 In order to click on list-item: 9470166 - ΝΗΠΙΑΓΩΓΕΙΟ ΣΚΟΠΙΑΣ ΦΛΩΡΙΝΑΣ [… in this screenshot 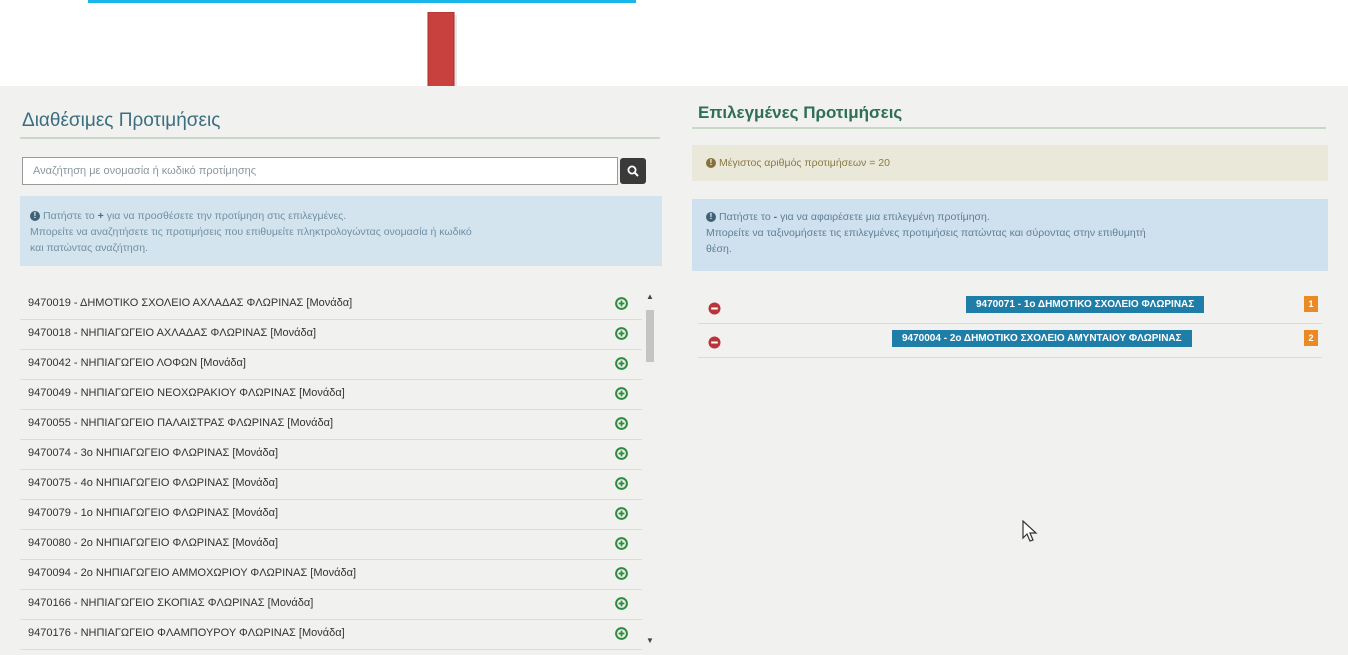, I will do `click(331, 605)`.